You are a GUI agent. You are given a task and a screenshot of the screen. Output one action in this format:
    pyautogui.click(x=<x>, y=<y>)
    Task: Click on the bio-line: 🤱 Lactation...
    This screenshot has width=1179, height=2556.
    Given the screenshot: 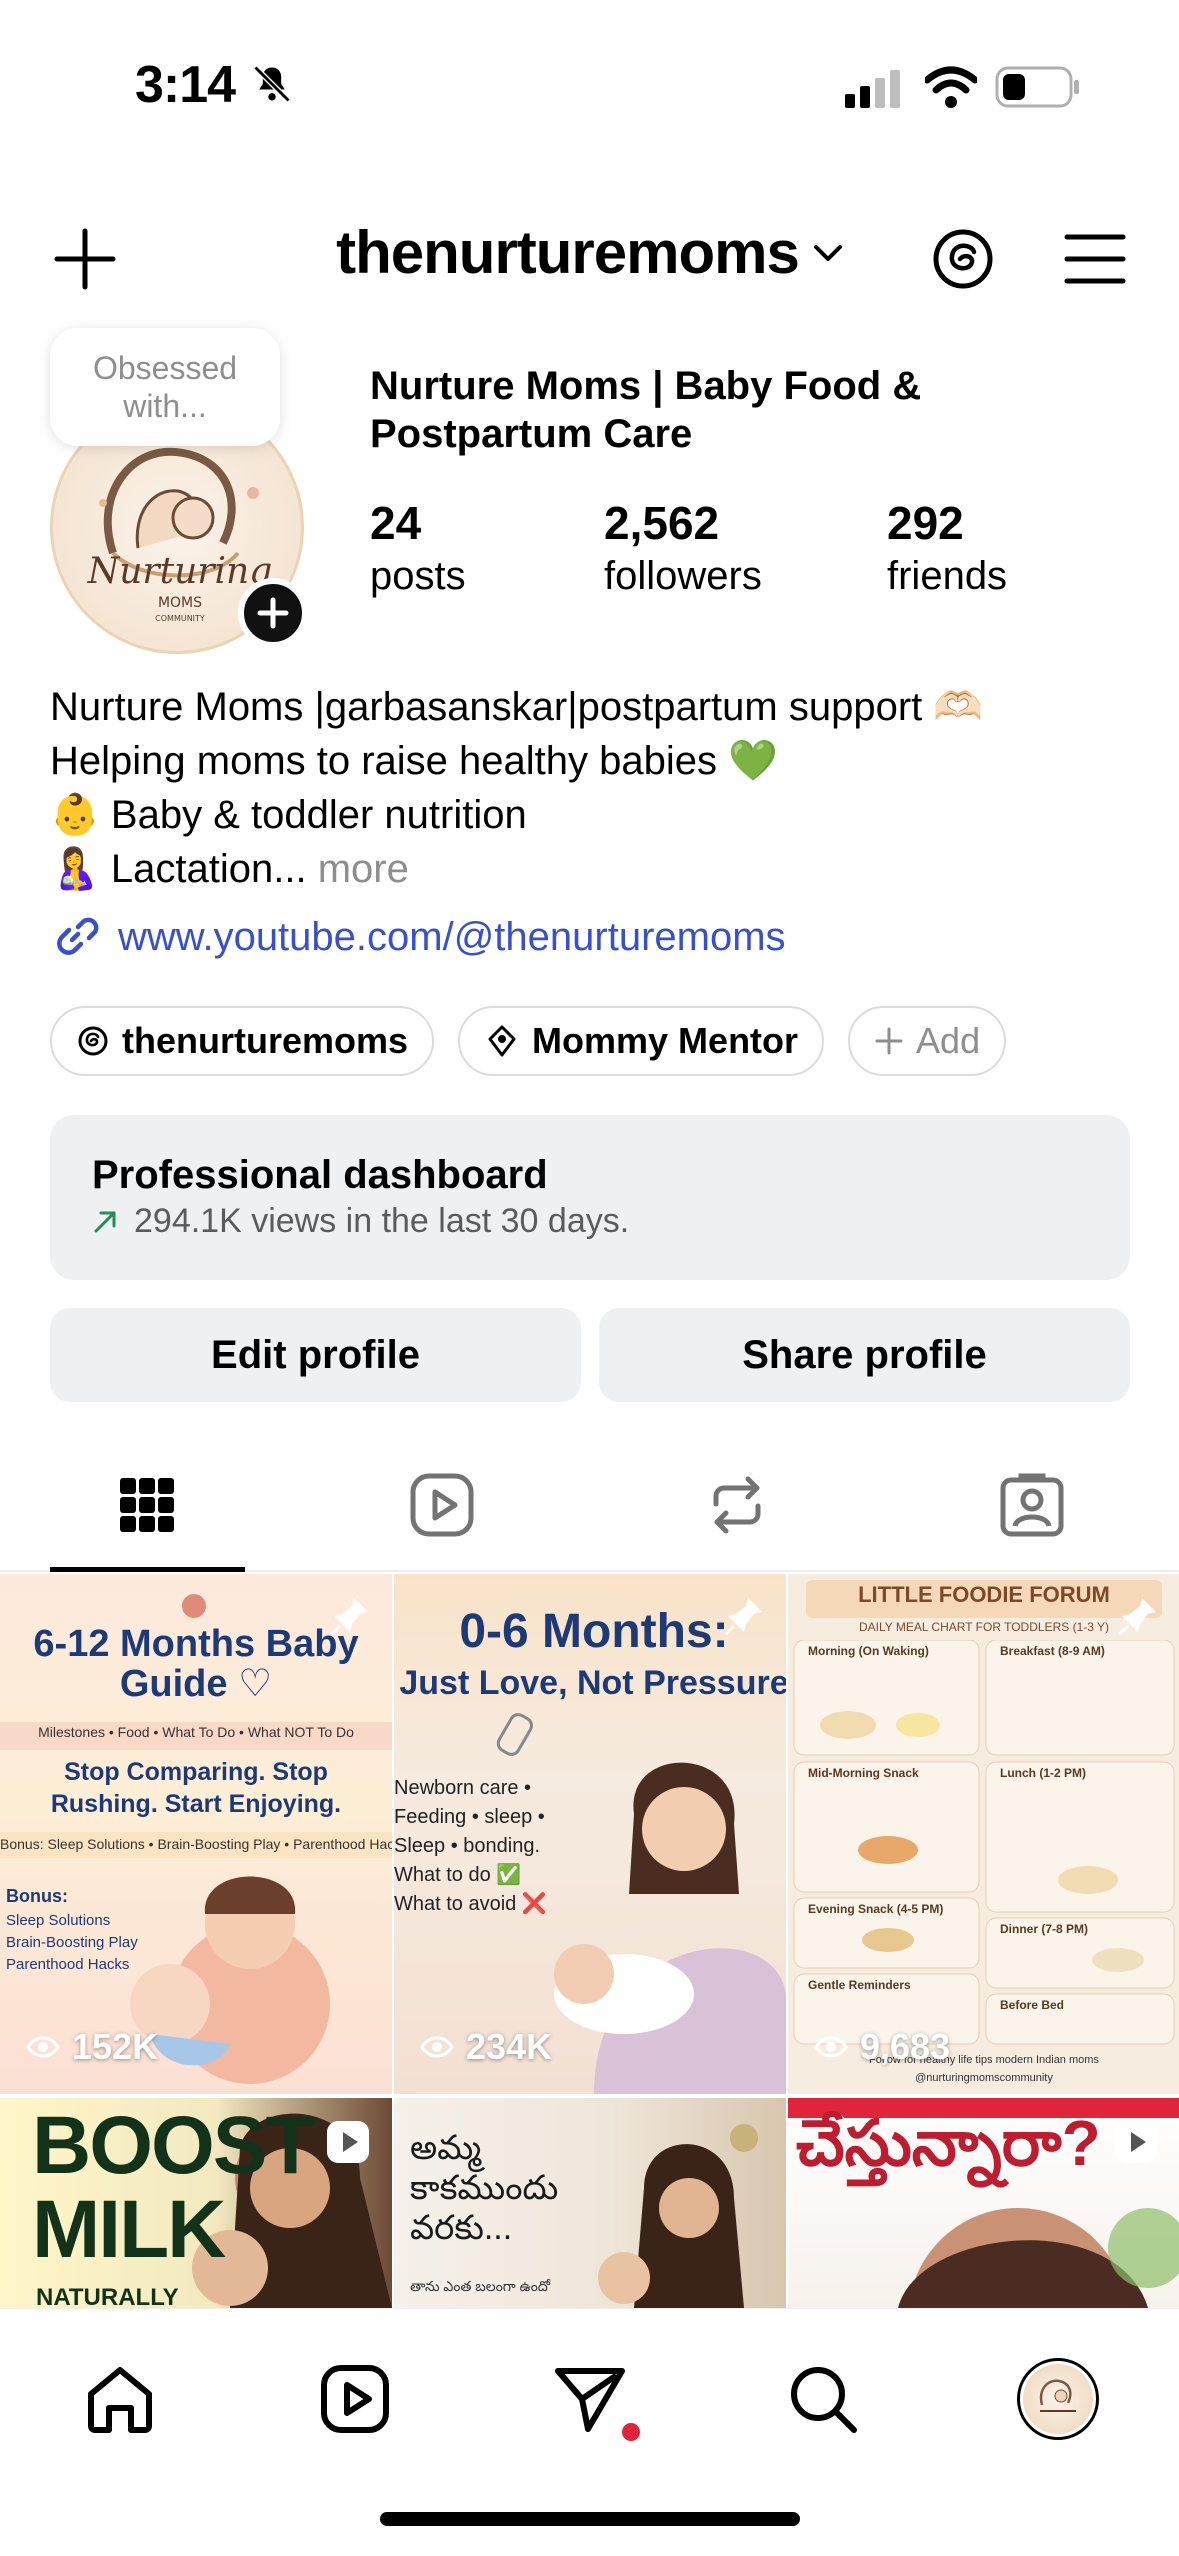 What is the action you would take?
    pyautogui.click(x=178, y=869)
    